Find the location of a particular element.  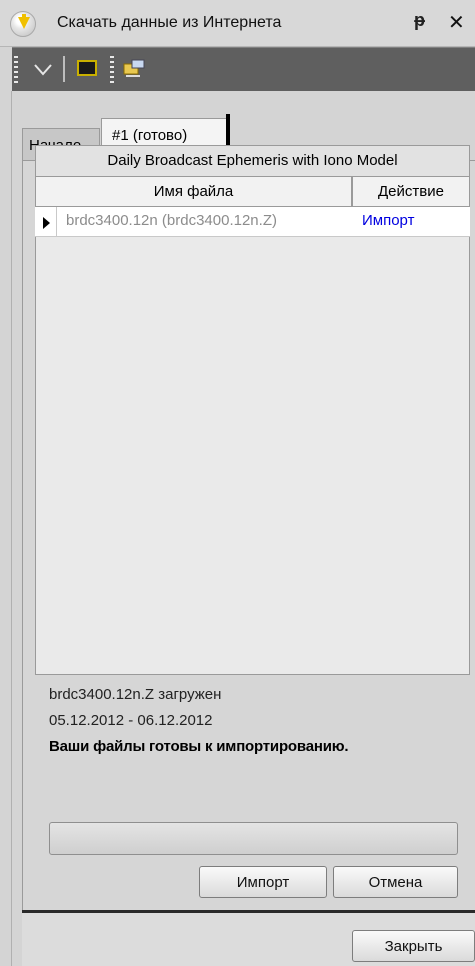

left-edge is located at coordinates (6, 528).